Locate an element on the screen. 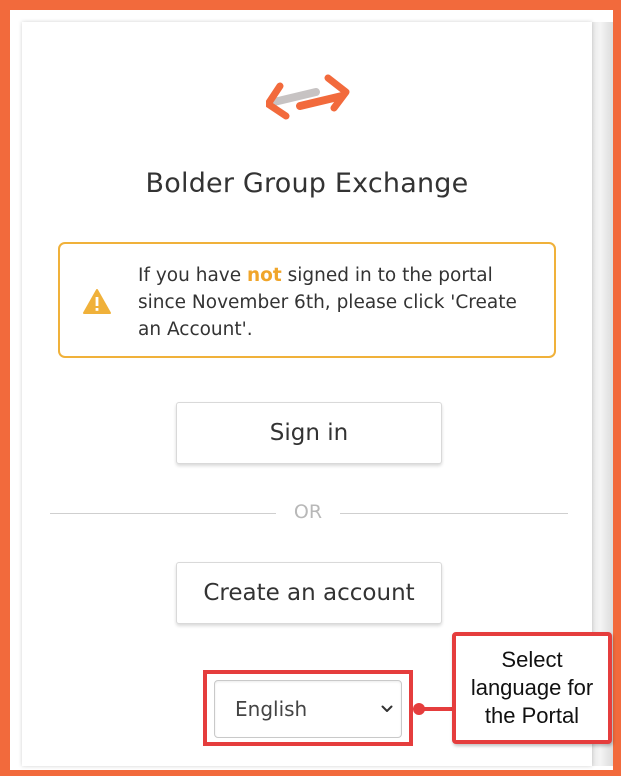 The image size is (621, 776). page-title: Bolder Group Exchange is located at coordinates (307, 183).